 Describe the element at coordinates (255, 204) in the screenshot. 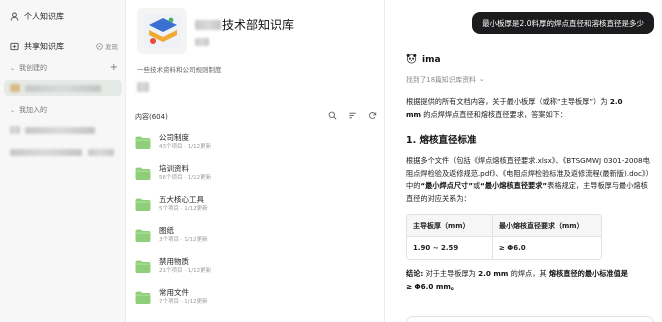

I see `folder-item: 五大核心工具 5个项目 · 1/12更新` at that location.